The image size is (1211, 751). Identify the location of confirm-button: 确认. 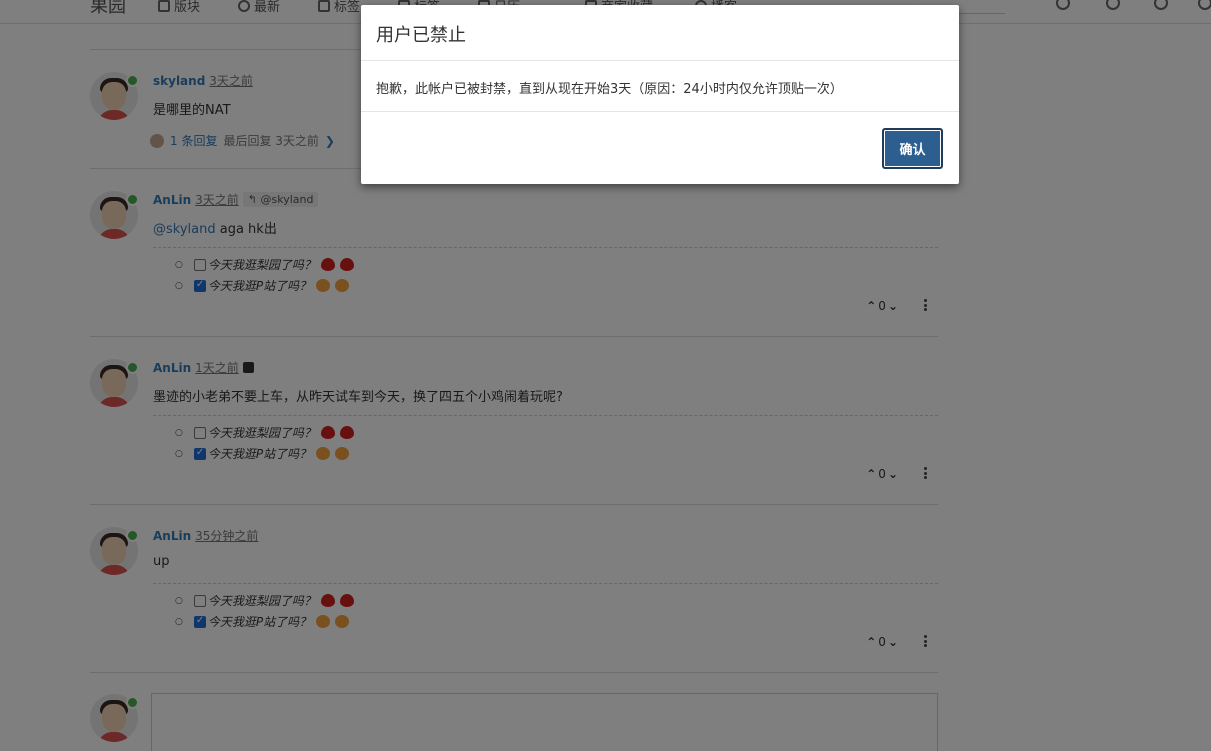
(912, 148).